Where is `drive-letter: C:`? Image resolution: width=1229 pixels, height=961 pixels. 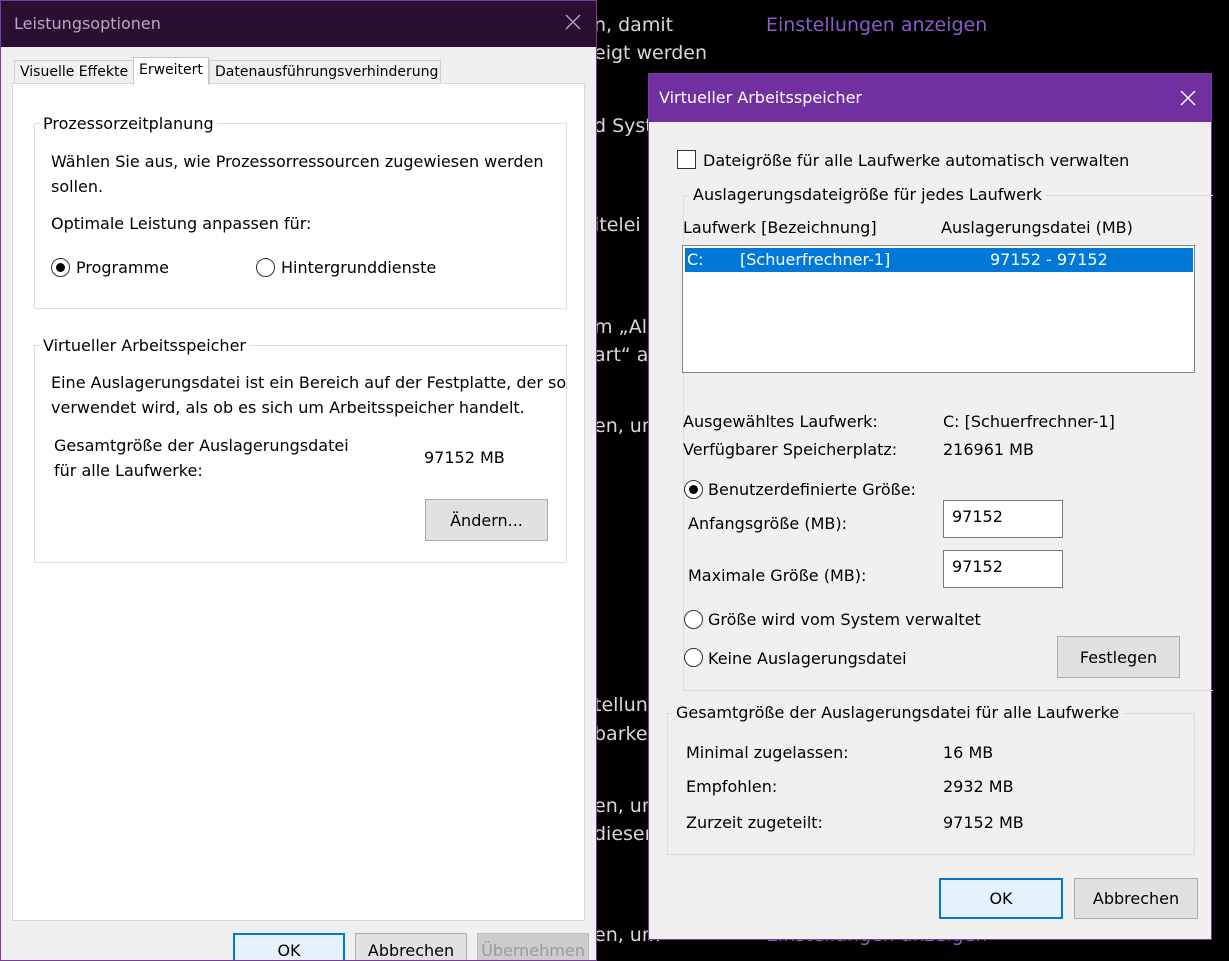
drive-letter: C: is located at coordinates (695, 259).